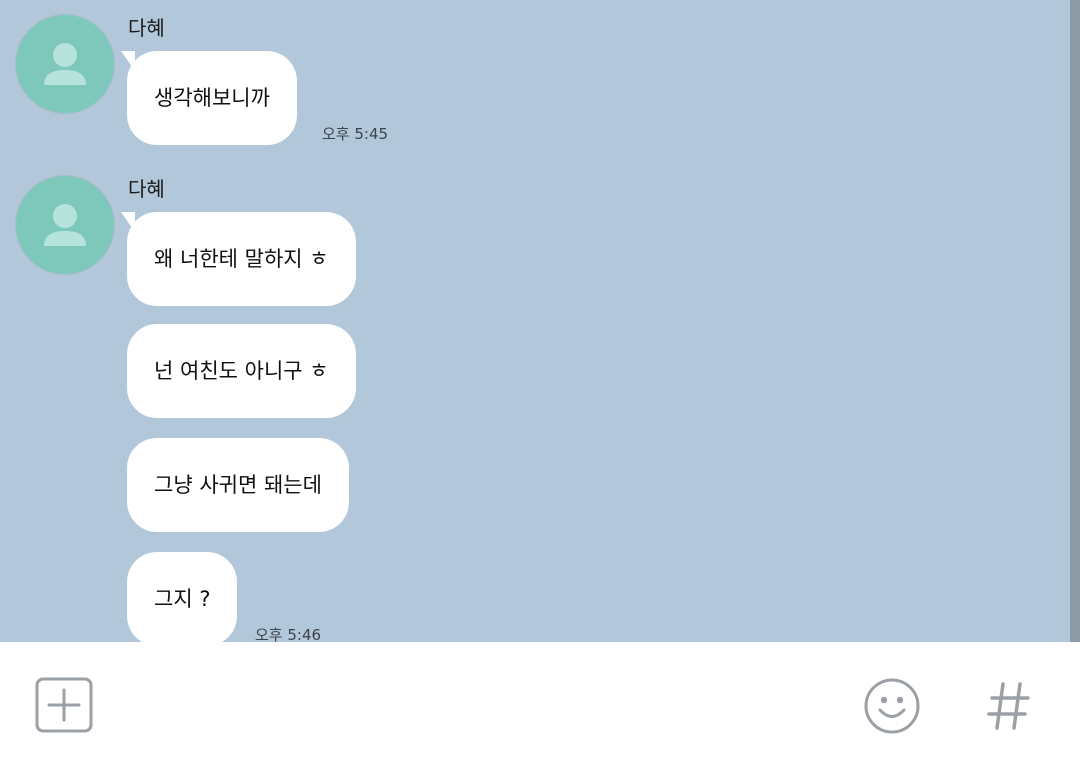 The image size is (1080, 768). Describe the element at coordinates (238, 259) in the screenshot. I see `message-bubble: 왜 너한테 말하지 ㅎ` at that location.